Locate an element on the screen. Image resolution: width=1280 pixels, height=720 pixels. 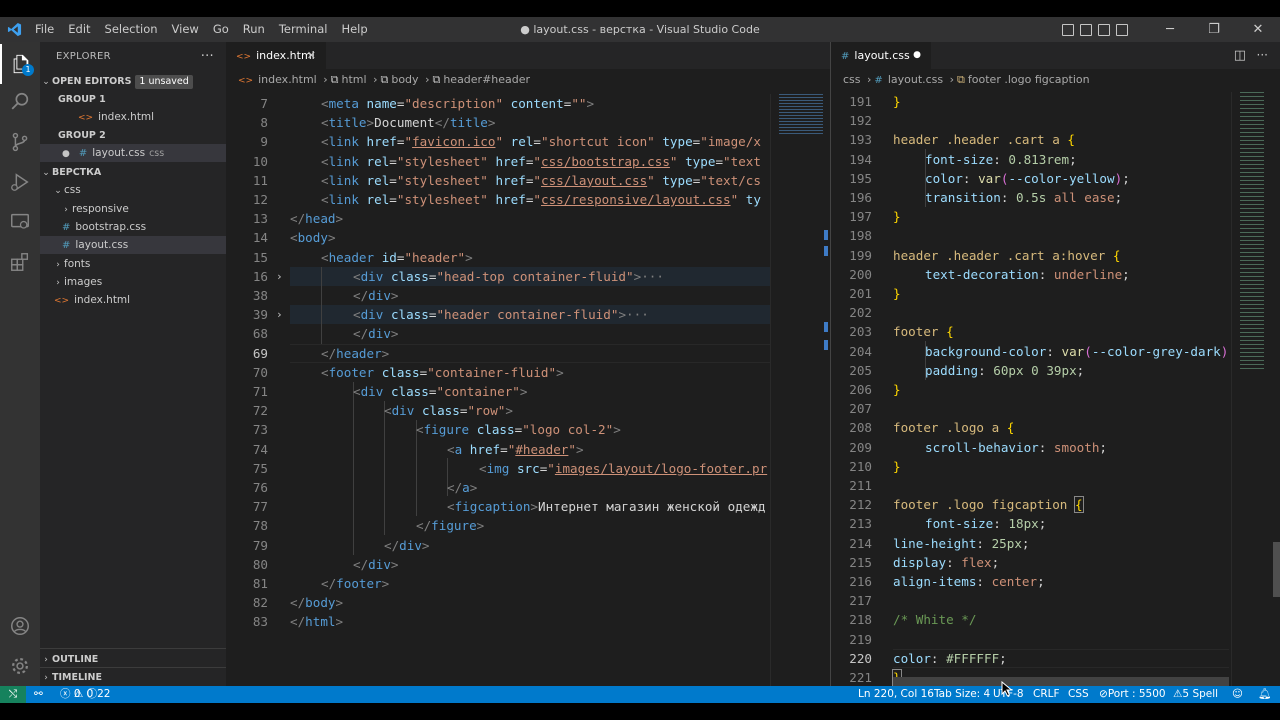
vertical-scrollbar-thumb is located at coordinates (1276, 569).